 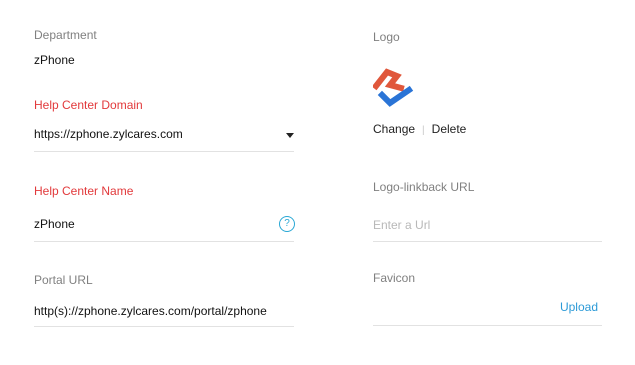 What do you see at coordinates (424, 187) in the screenshot?
I see `logo-linkback-url-label: Logo-linkback URL` at bounding box center [424, 187].